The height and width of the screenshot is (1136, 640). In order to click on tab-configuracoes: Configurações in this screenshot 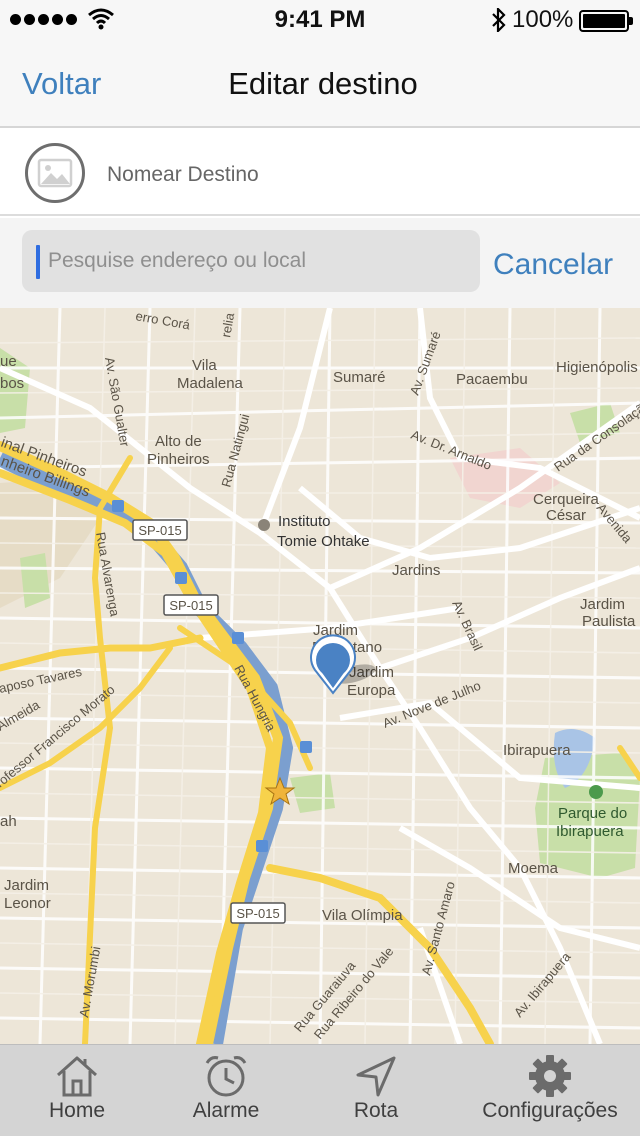, I will do `click(550, 1090)`.